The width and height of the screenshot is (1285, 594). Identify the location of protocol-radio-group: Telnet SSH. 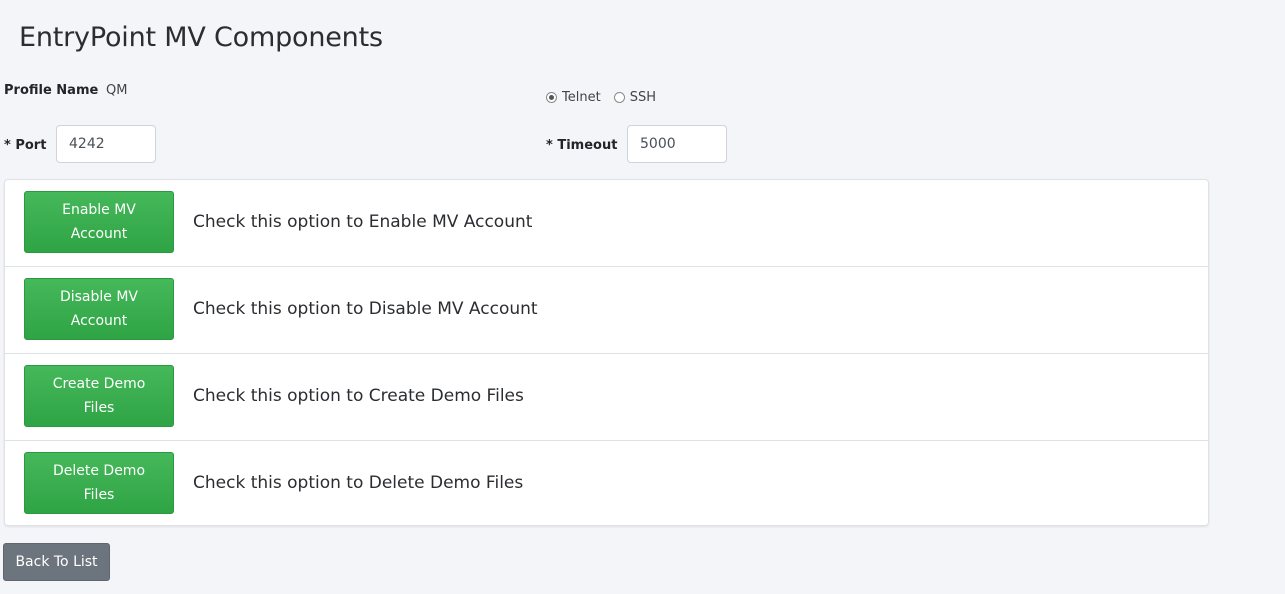
(607, 97).